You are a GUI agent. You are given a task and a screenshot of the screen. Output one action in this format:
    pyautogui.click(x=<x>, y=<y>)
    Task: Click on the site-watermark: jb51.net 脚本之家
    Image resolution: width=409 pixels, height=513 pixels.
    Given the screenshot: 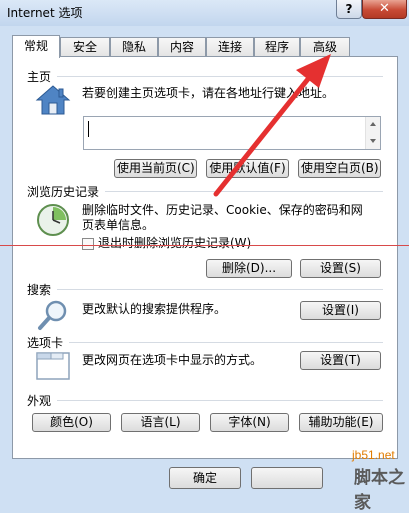 What is the action you would take?
    pyautogui.click(x=374, y=479)
    